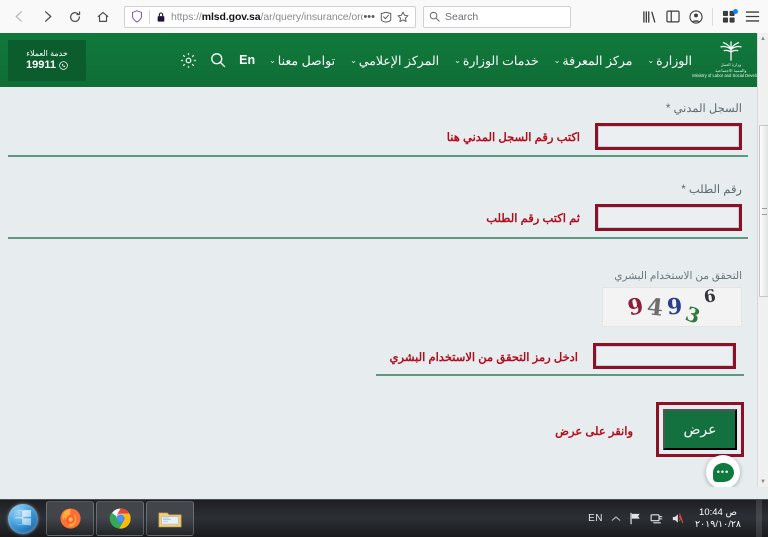 The width and height of the screenshot is (768, 537). What do you see at coordinates (47, 65) in the screenshot?
I see `customer-service-number: 19911` at bounding box center [47, 65].